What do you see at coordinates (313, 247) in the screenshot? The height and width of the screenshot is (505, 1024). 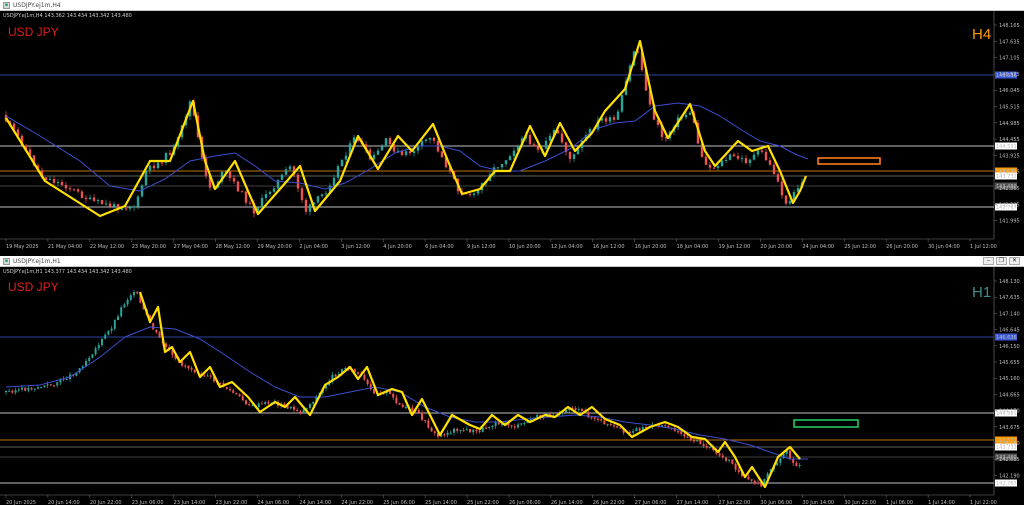 I see `time-tick-label: 2 Jun 04:00` at bounding box center [313, 247].